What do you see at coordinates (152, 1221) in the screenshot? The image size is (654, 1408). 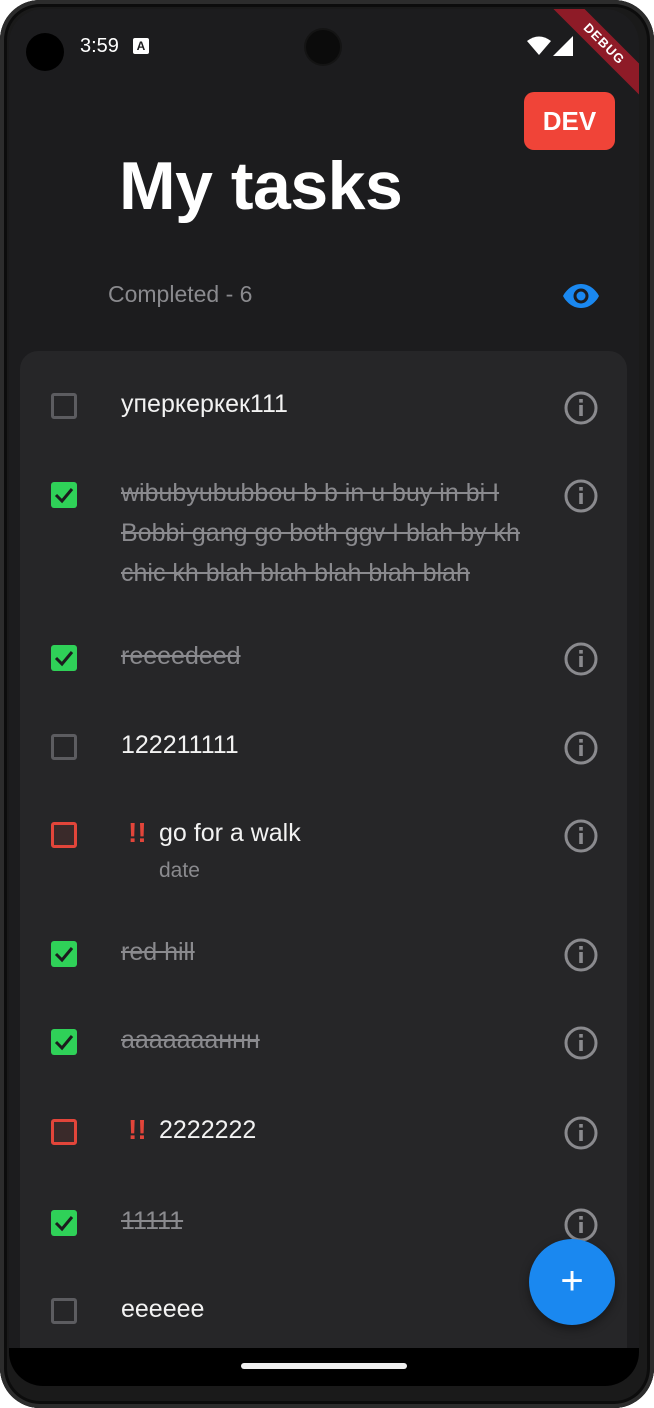 I see `task-title: 11111` at bounding box center [152, 1221].